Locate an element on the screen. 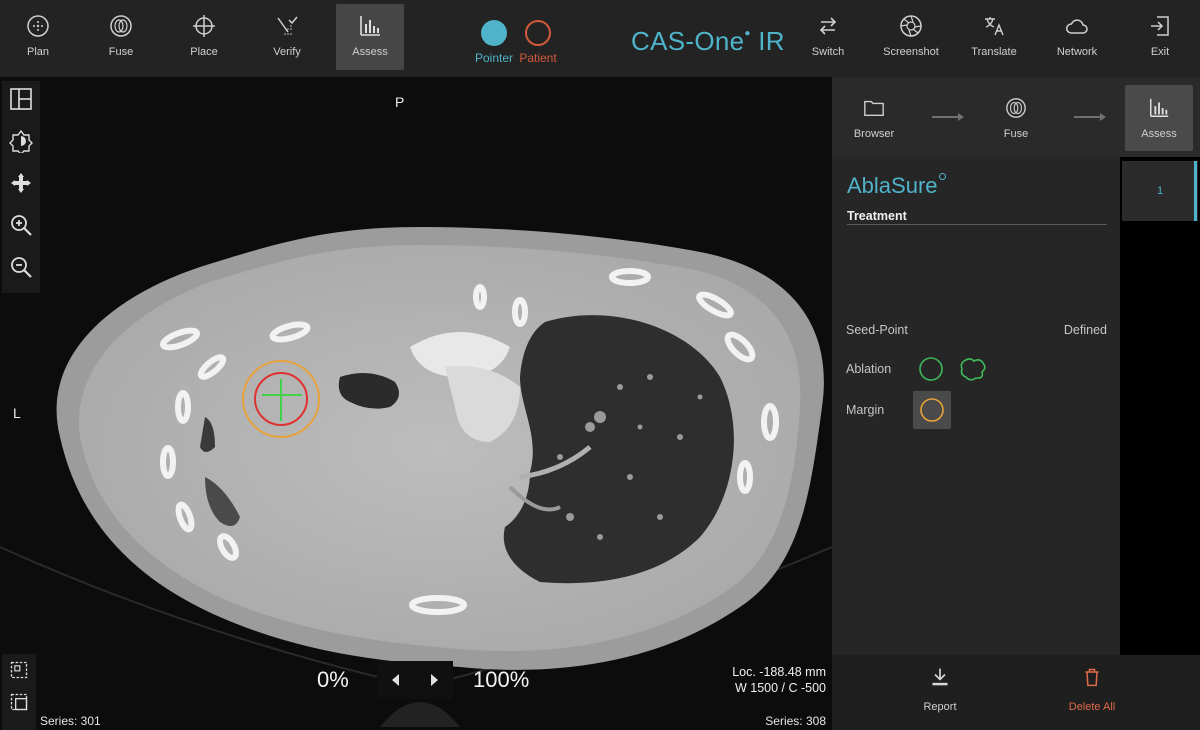 This screenshot has width=1200, height=730. patient-toggle: Patient is located at coordinates (538, 45).